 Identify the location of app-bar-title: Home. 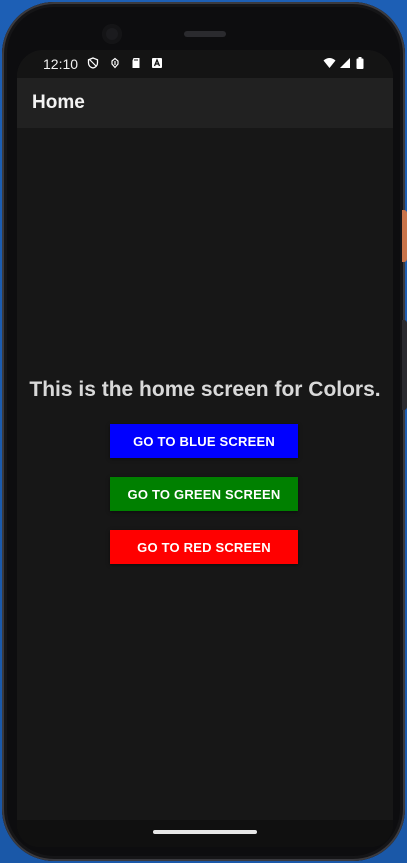
(58, 102).